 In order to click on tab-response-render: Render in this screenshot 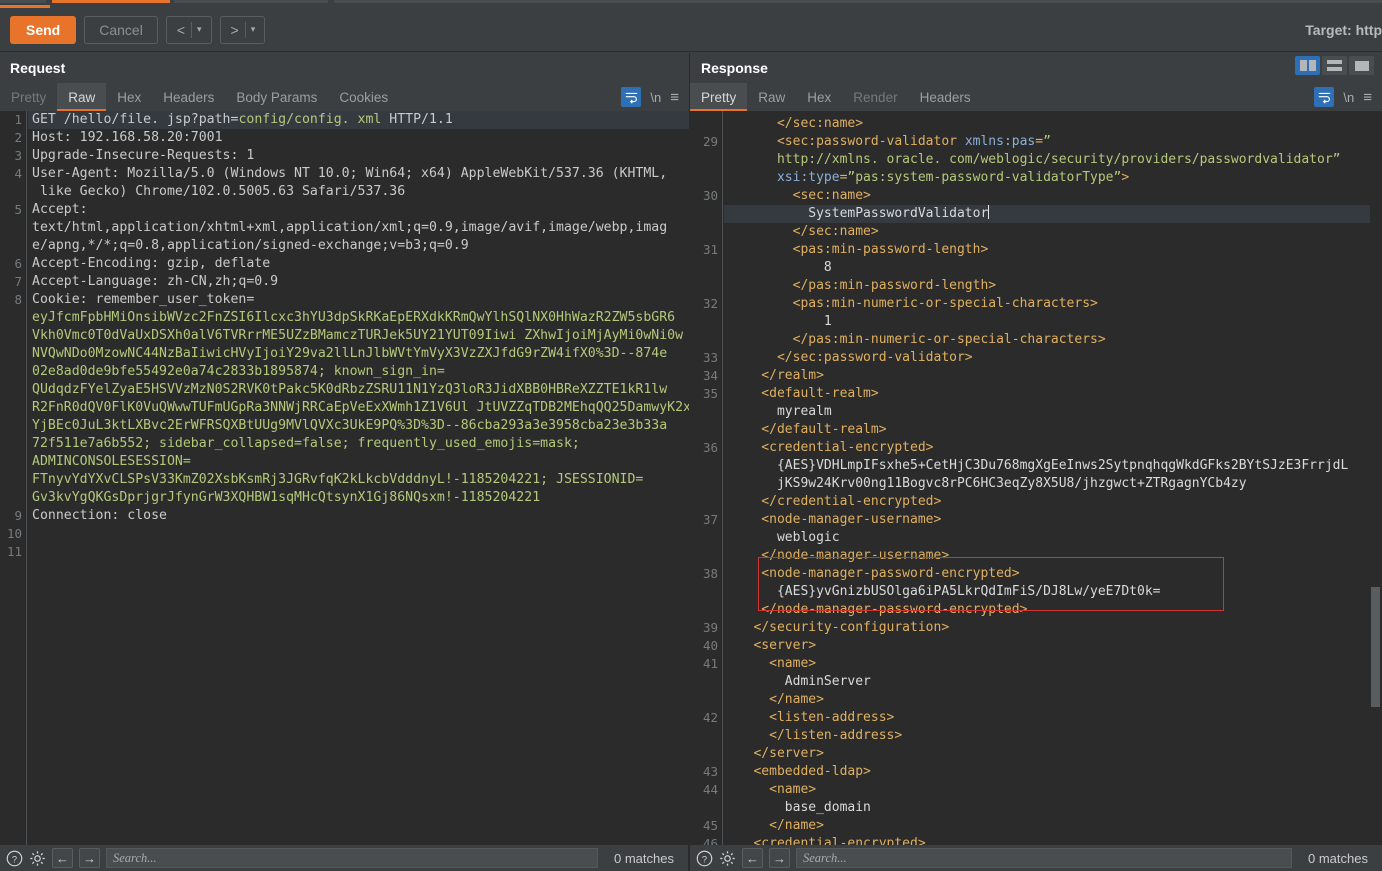, I will do `click(875, 97)`.